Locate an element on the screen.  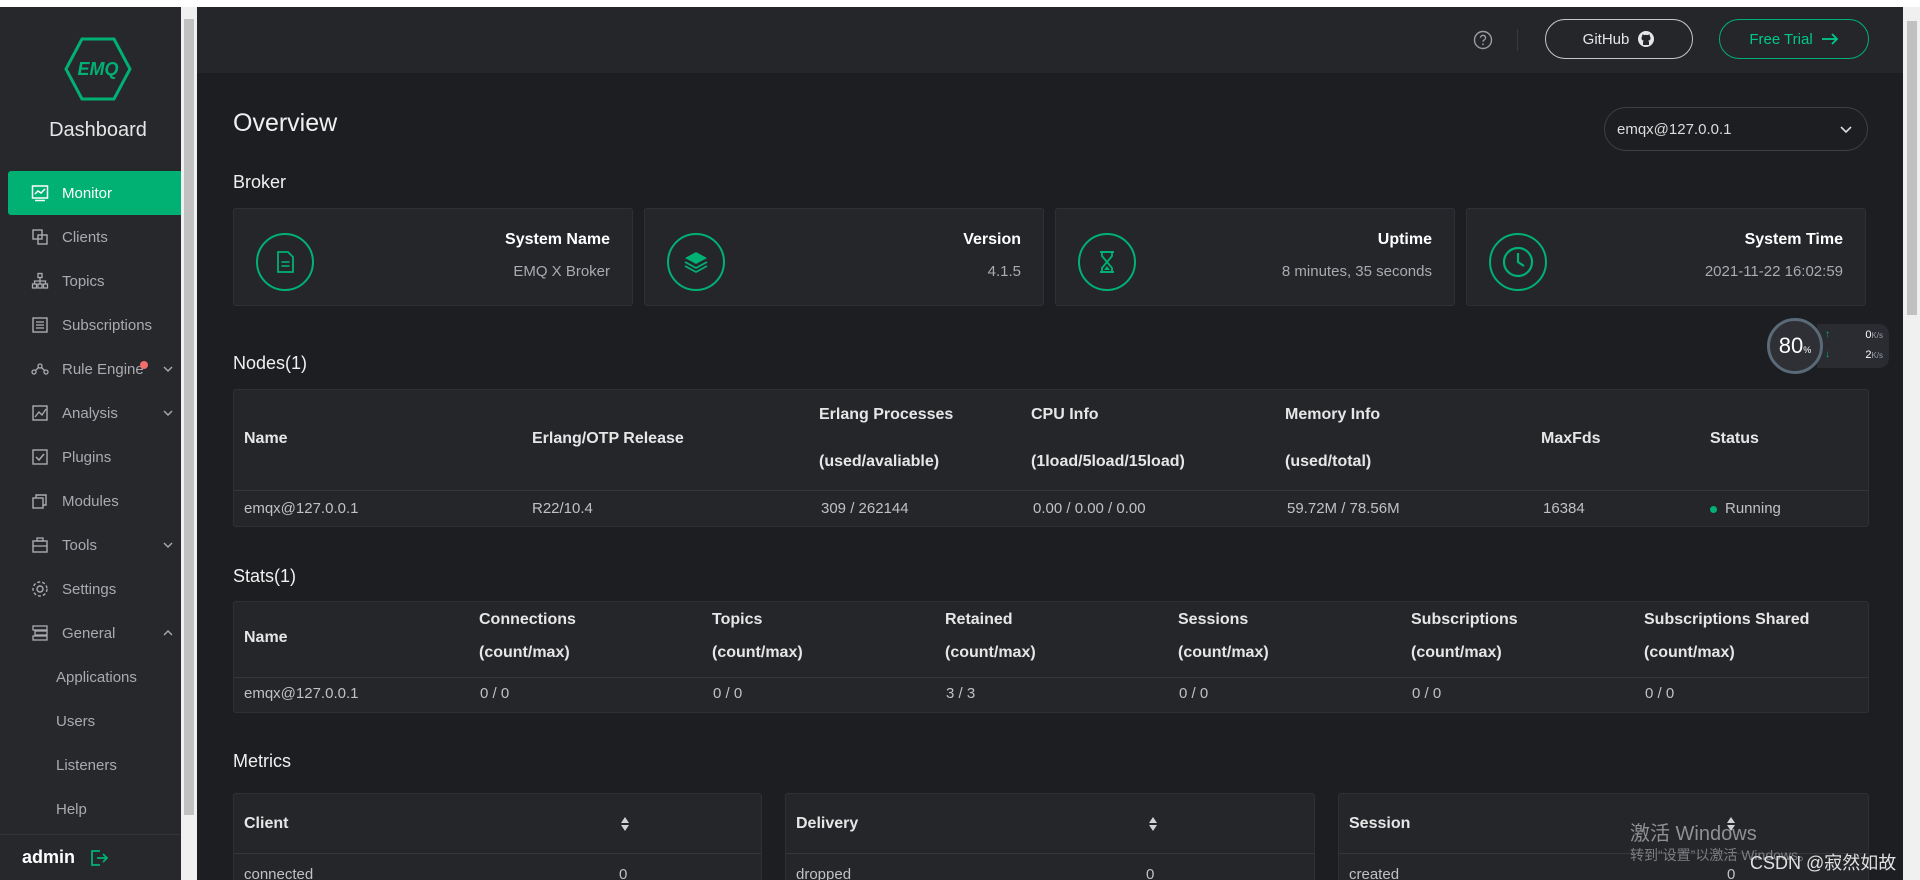
activation-watermark-title: 激活 Windows is located at coordinates (1693, 834).